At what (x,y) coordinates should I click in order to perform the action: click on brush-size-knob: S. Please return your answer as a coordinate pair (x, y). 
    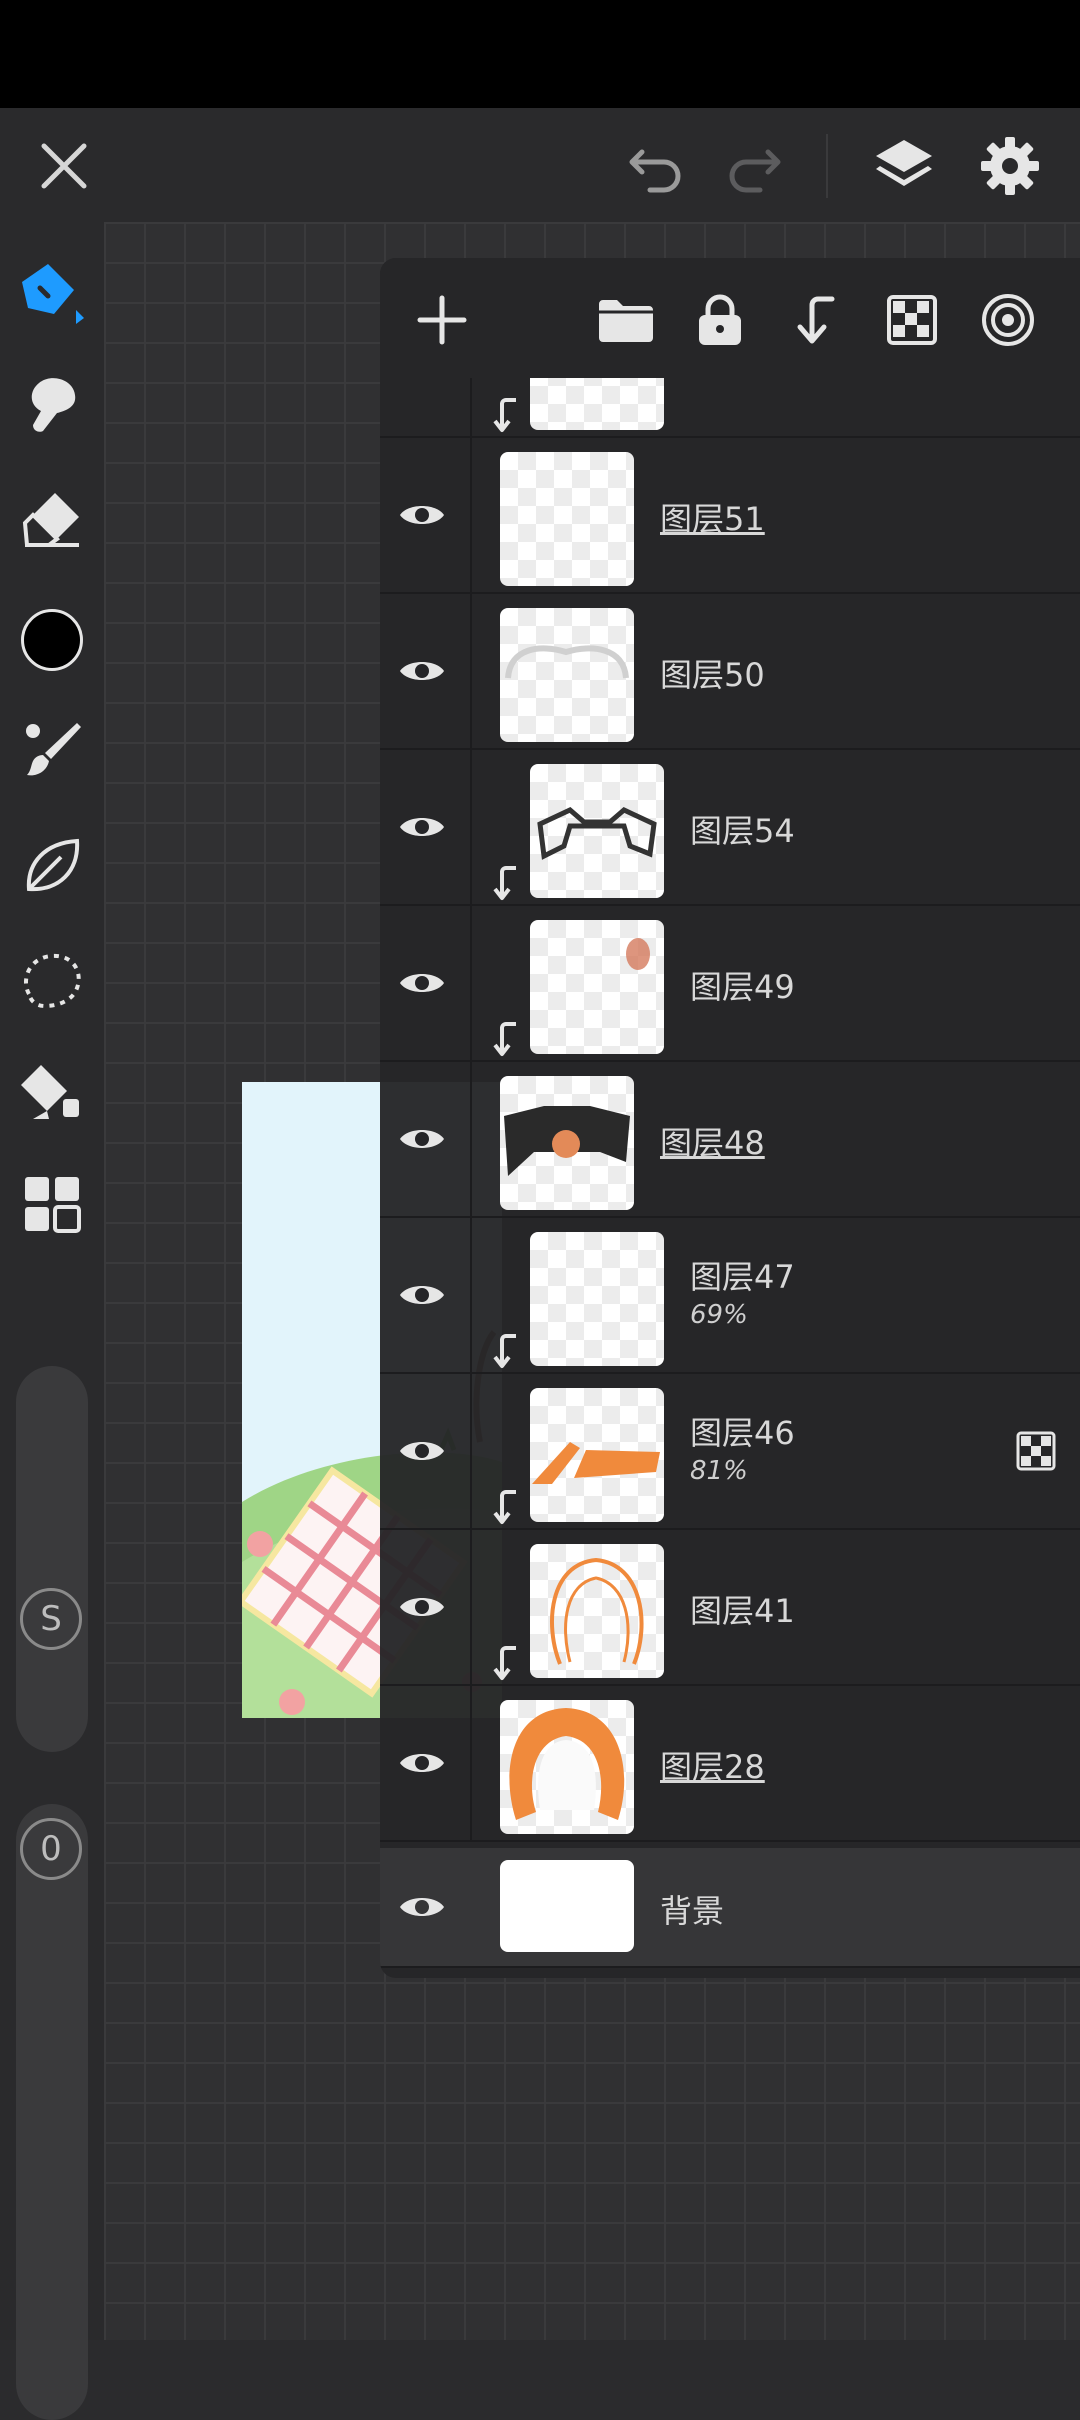
    Looking at the image, I should click on (51, 1619).